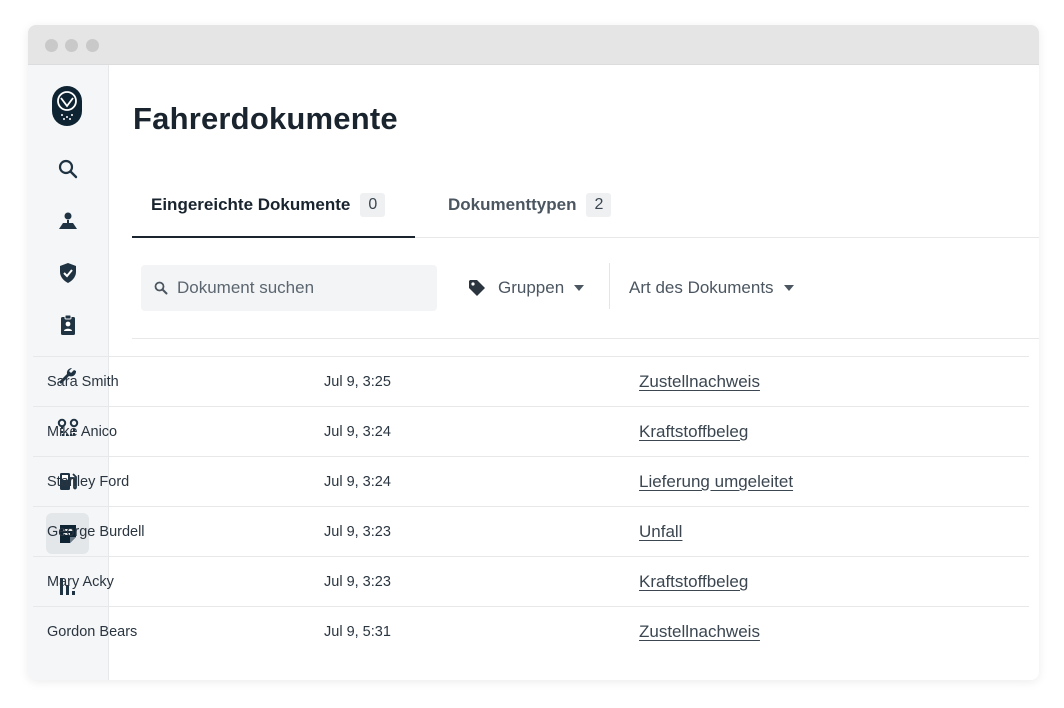 The width and height of the screenshot is (1064, 708). I want to click on window-minimize-dot, so click(71, 45).